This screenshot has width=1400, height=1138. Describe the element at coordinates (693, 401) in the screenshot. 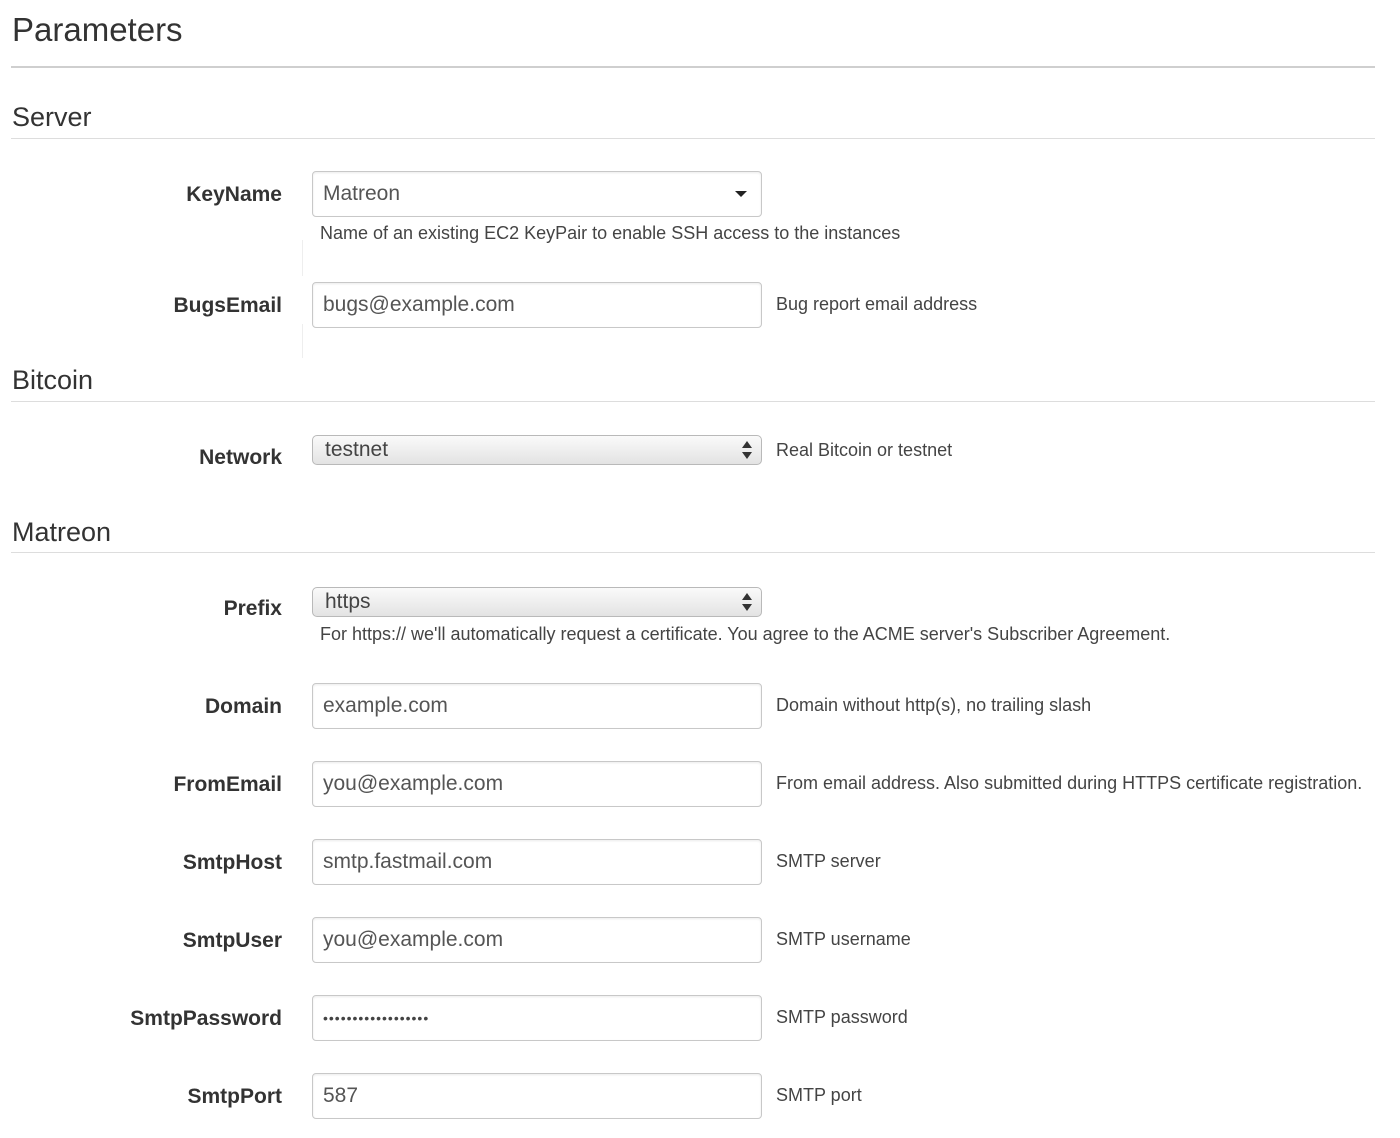

I see `section-divider-bitcoin` at that location.